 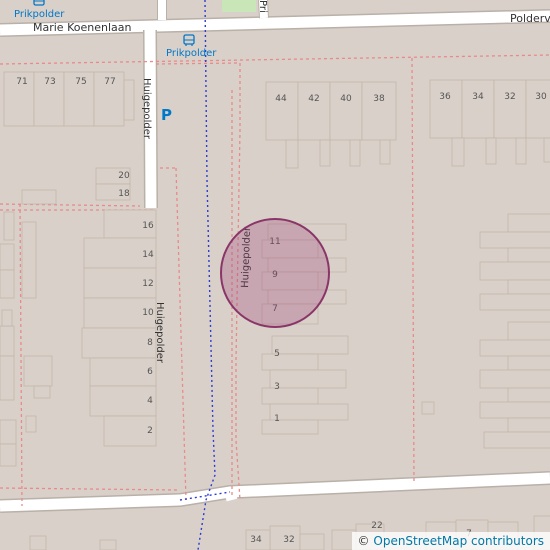 What do you see at coordinates (80, 82) in the screenshot?
I see `house-number: 75` at bounding box center [80, 82].